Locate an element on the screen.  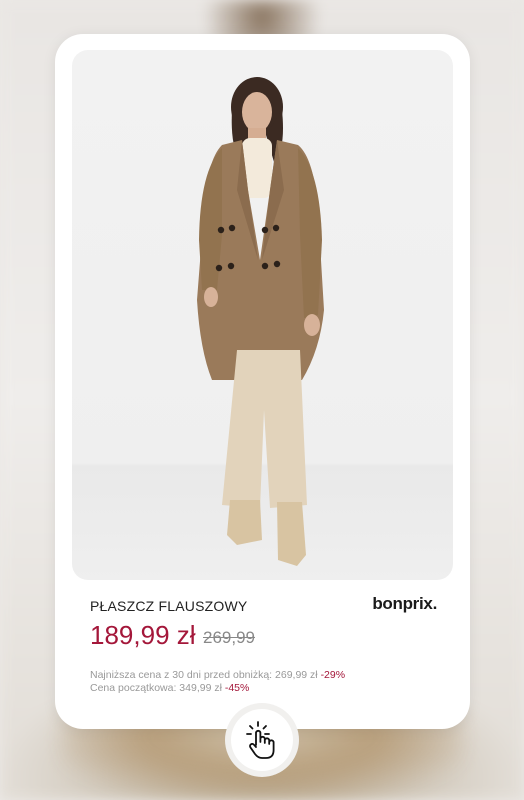
initial-price-discount: -45% is located at coordinates (237, 688).